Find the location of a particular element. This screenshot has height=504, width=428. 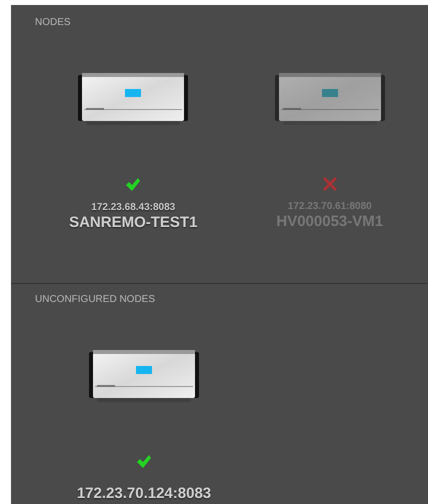

section-title: NODES is located at coordinates (53, 23).